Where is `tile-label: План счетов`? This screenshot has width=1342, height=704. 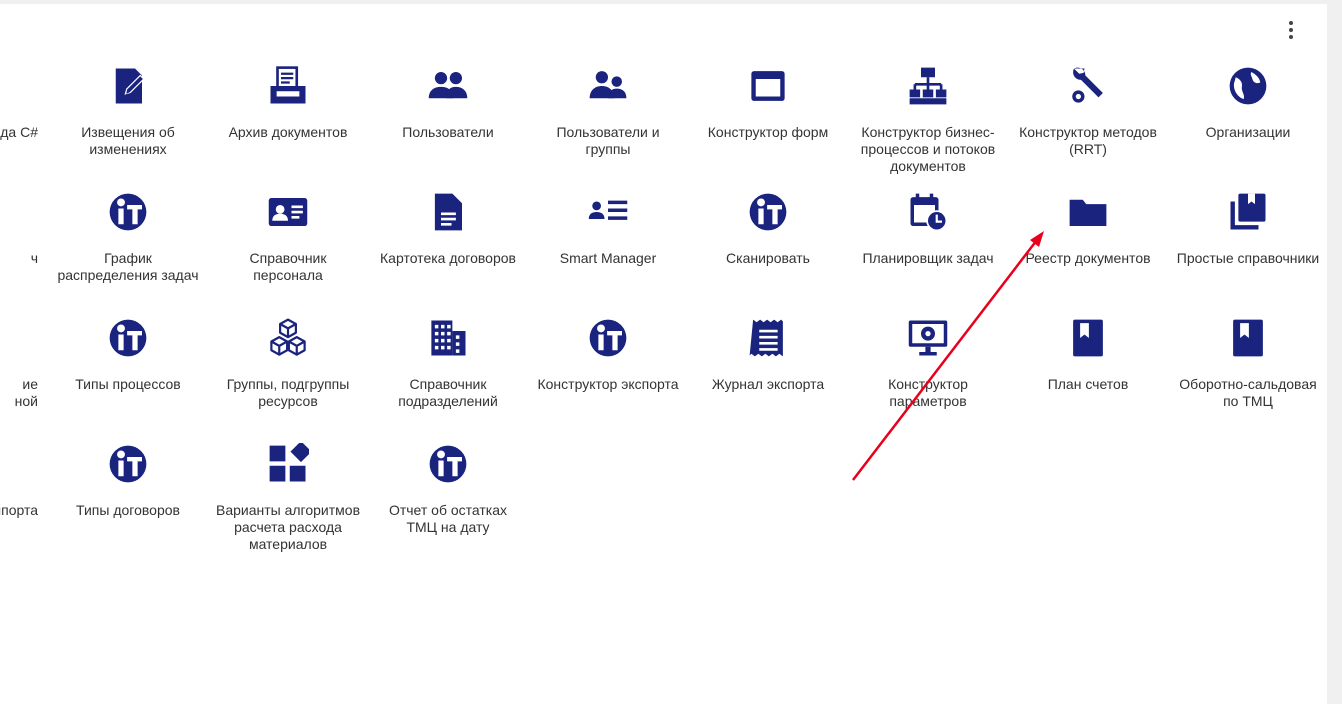 tile-label: План счетов is located at coordinates (1088, 384).